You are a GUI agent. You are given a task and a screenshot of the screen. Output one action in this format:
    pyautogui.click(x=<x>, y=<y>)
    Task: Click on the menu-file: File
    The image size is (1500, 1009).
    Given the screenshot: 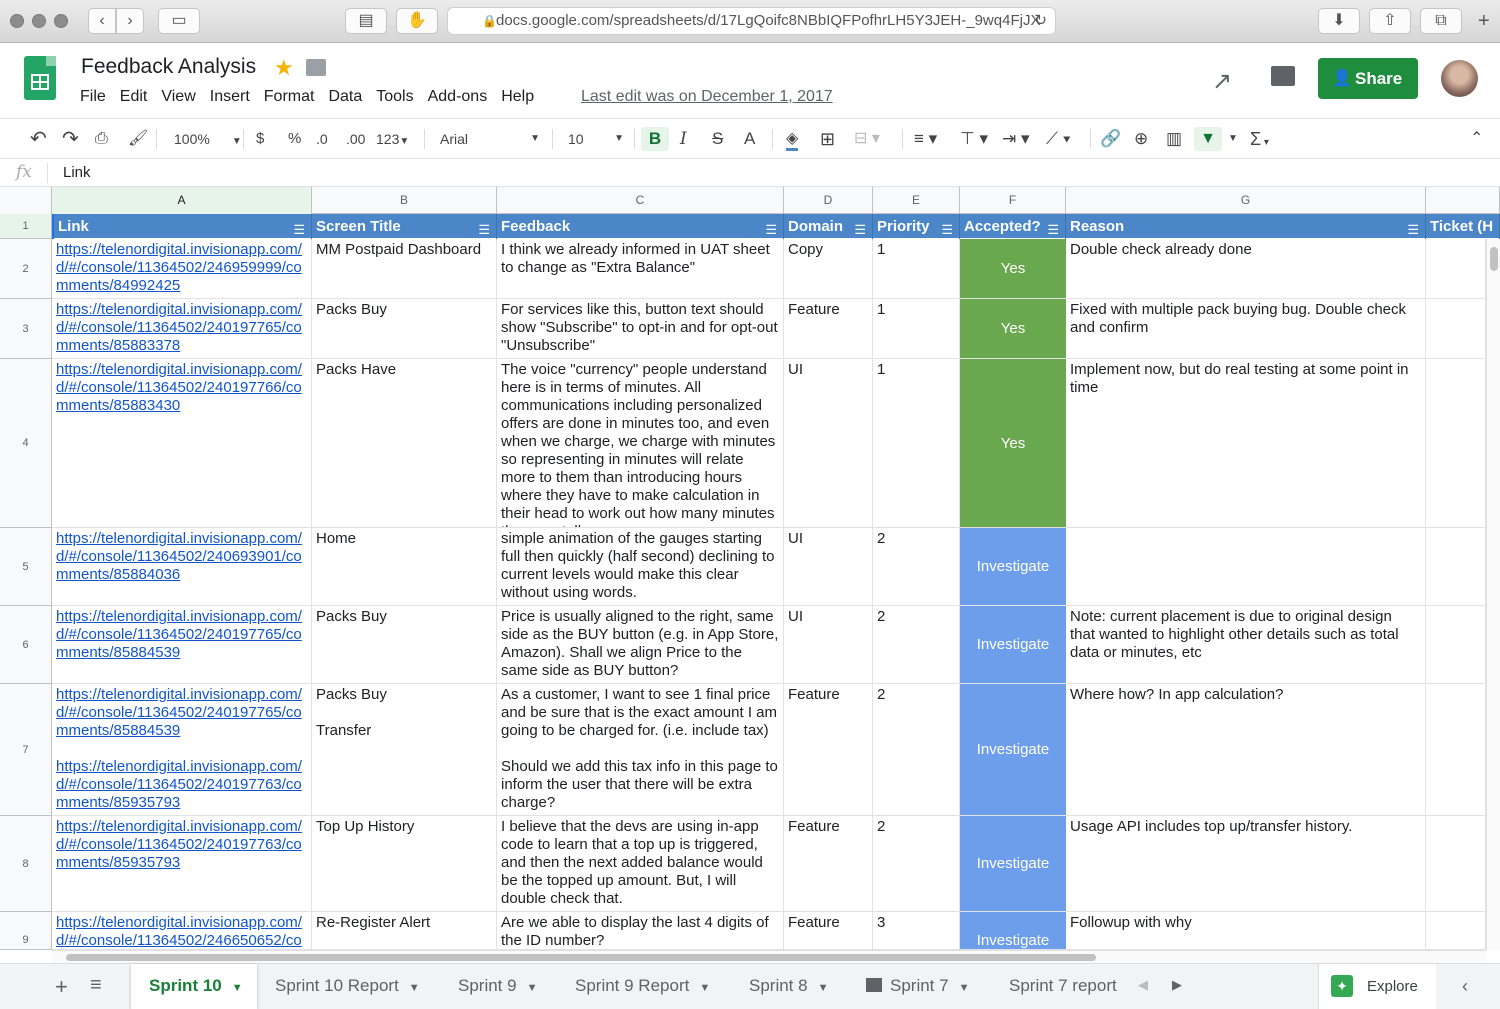 What is the action you would take?
    pyautogui.click(x=93, y=97)
    